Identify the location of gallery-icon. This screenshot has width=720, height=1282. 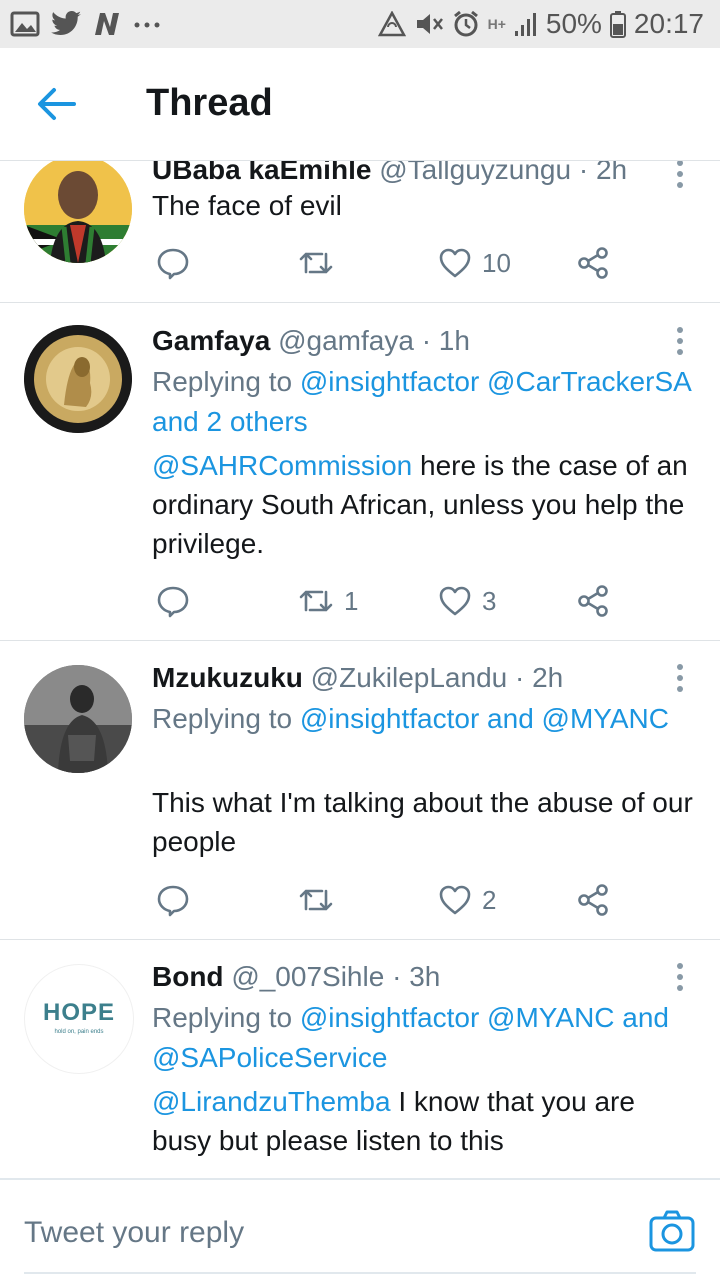
(25, 24).